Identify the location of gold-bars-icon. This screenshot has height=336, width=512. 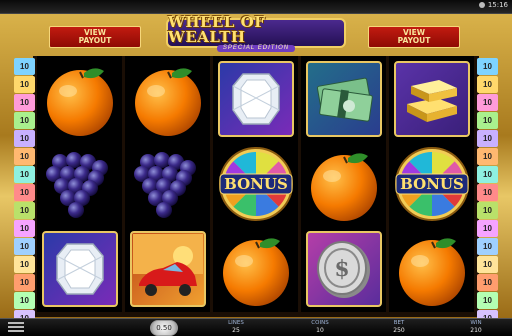
(431, 98).